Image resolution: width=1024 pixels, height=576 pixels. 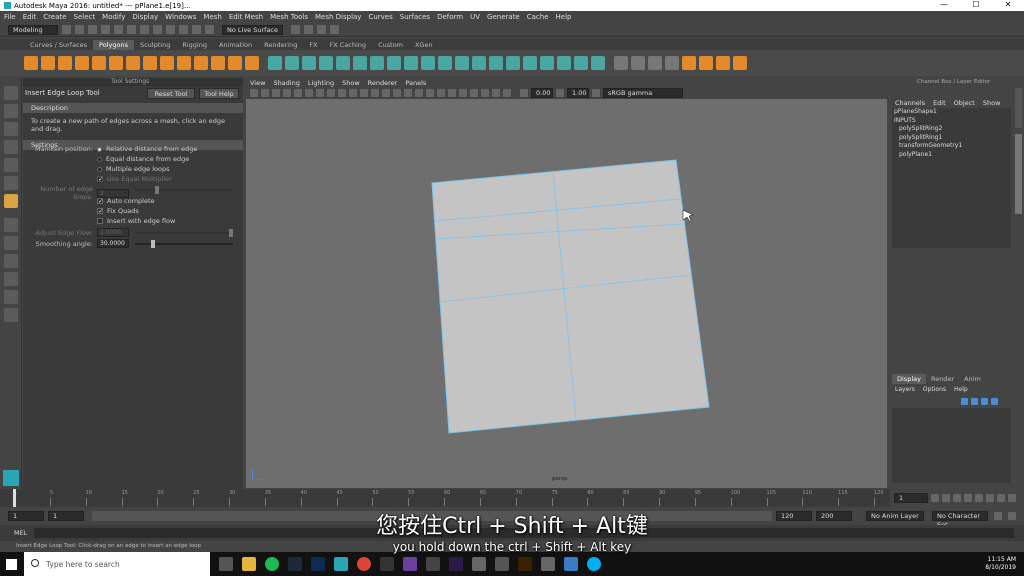 What do you see at coordinates (548, 564) in the screenshot?
I see `app2-icon` at bounding box center [548, 564].